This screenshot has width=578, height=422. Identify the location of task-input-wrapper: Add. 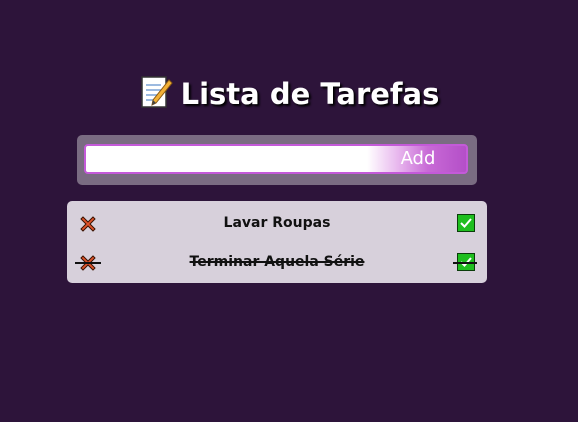
(276, 159).